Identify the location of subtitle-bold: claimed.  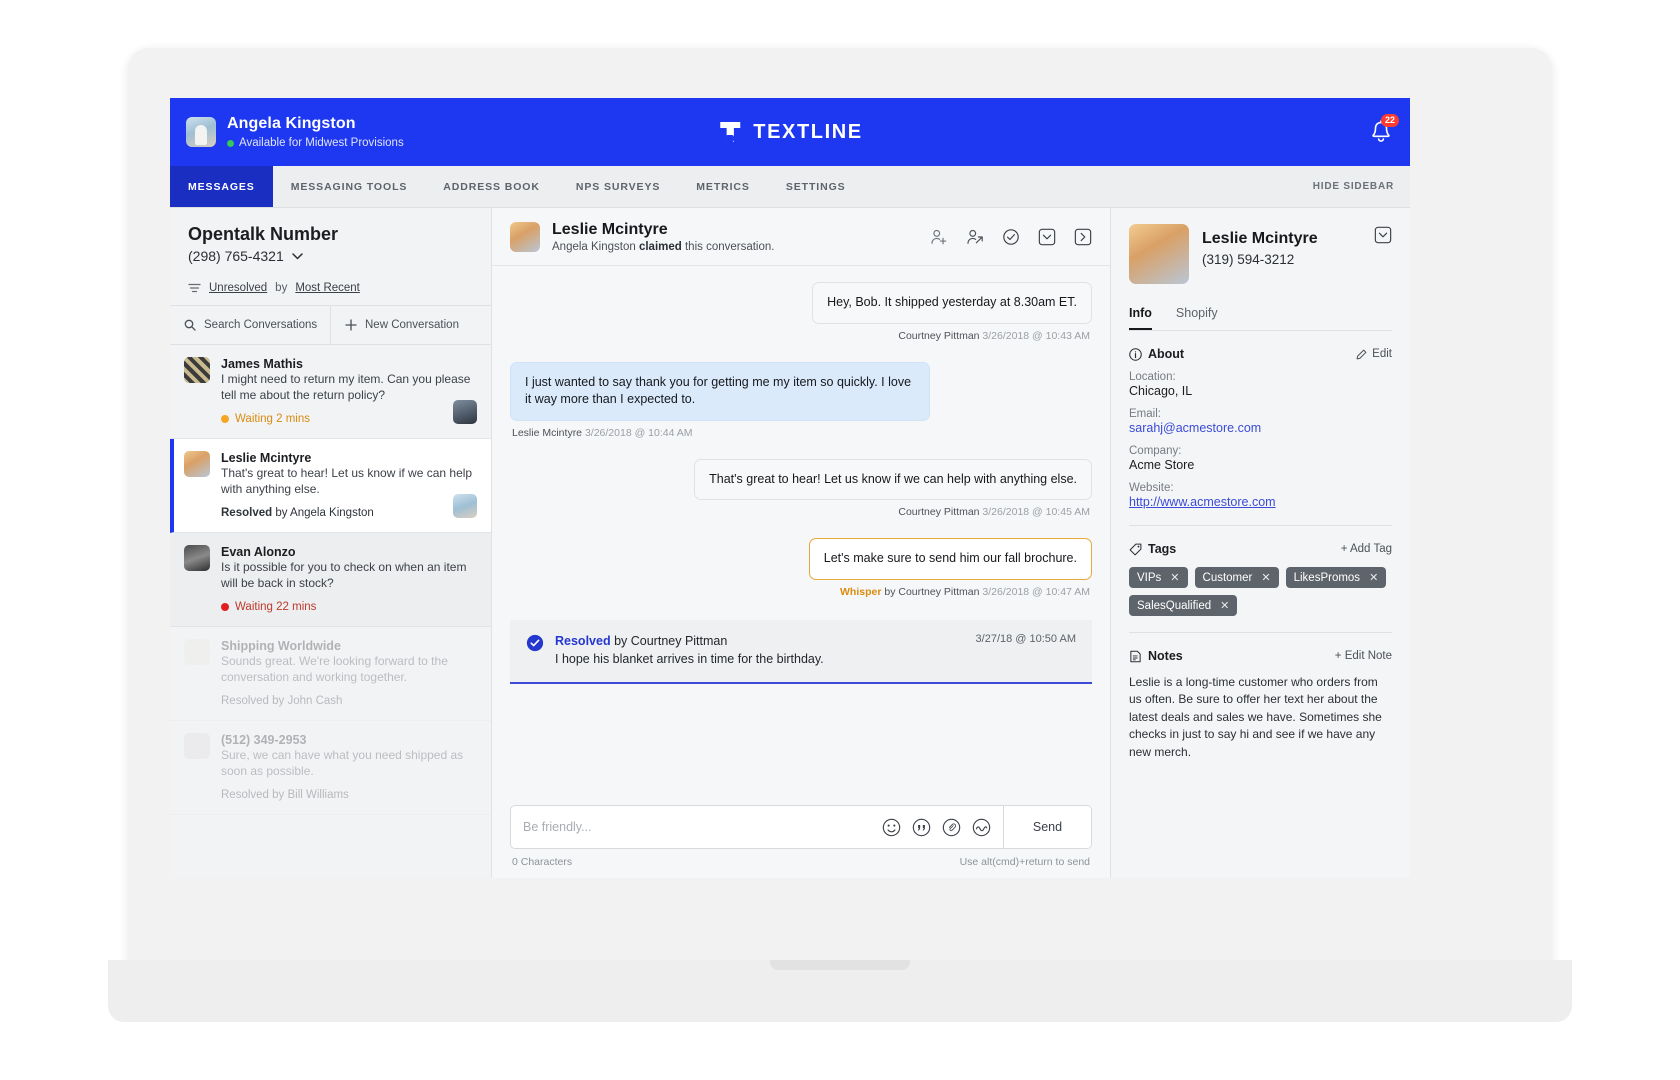
(660, 247).